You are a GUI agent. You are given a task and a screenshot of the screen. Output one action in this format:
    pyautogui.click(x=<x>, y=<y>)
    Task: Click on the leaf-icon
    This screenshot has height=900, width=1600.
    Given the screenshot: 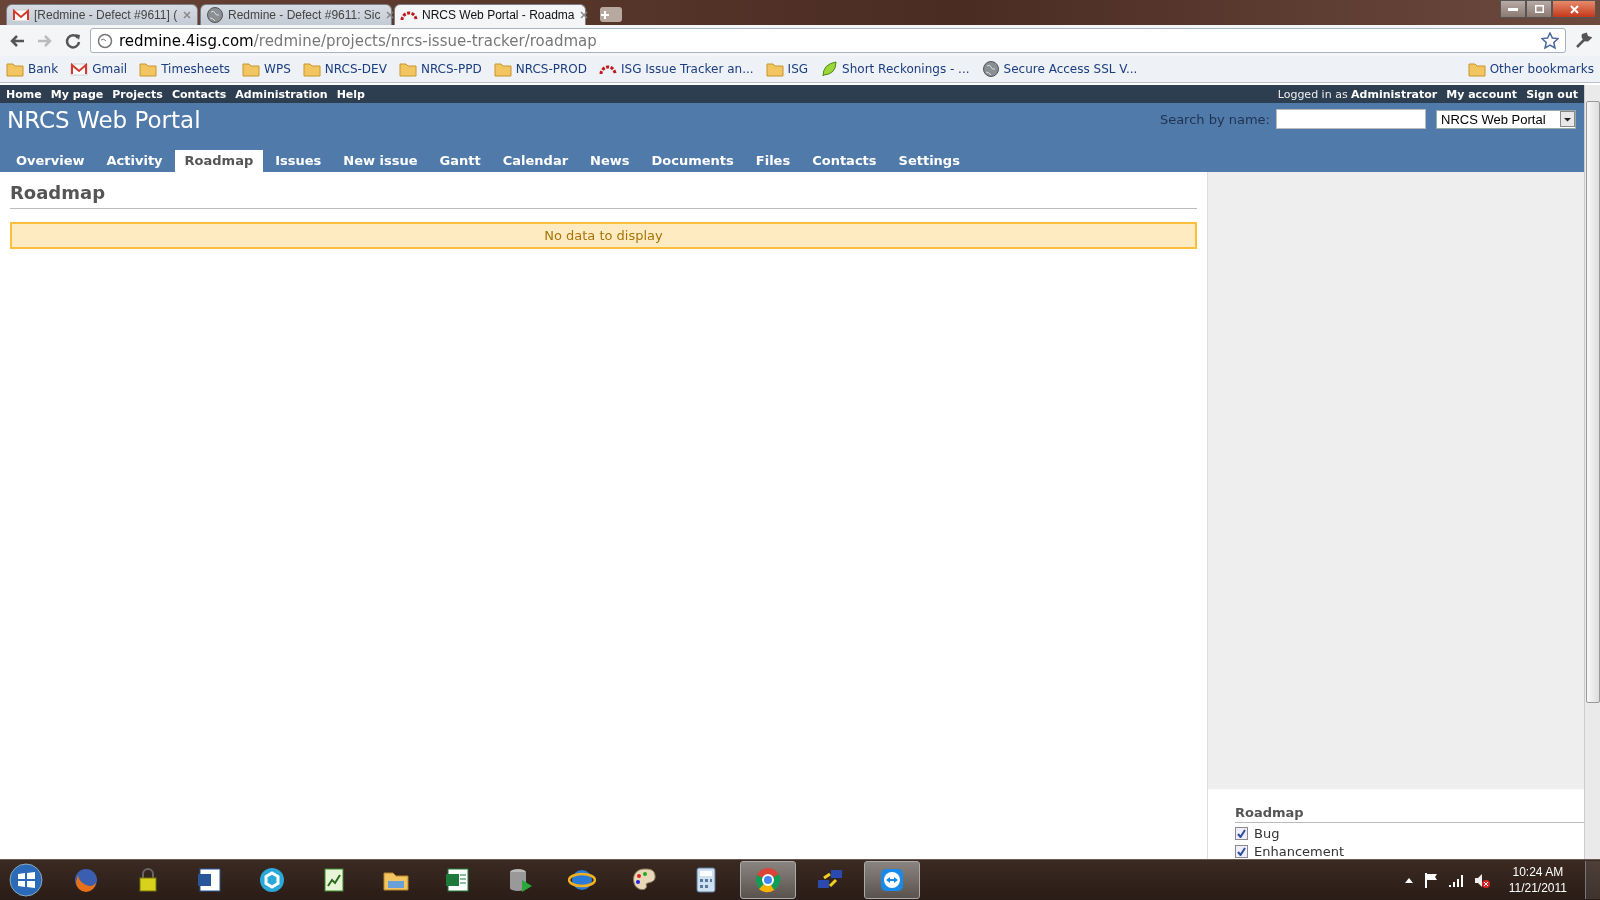 What is the action you would take?
    pyautogui.click(x=829, y=69)
    